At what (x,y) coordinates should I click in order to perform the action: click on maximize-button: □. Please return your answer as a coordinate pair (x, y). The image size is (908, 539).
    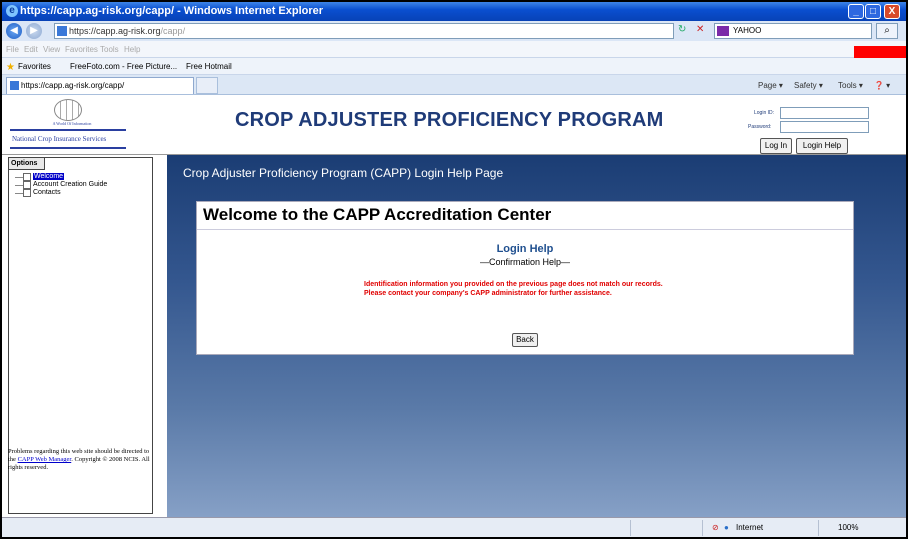
    Looking at the image, I should click on (873, 11).